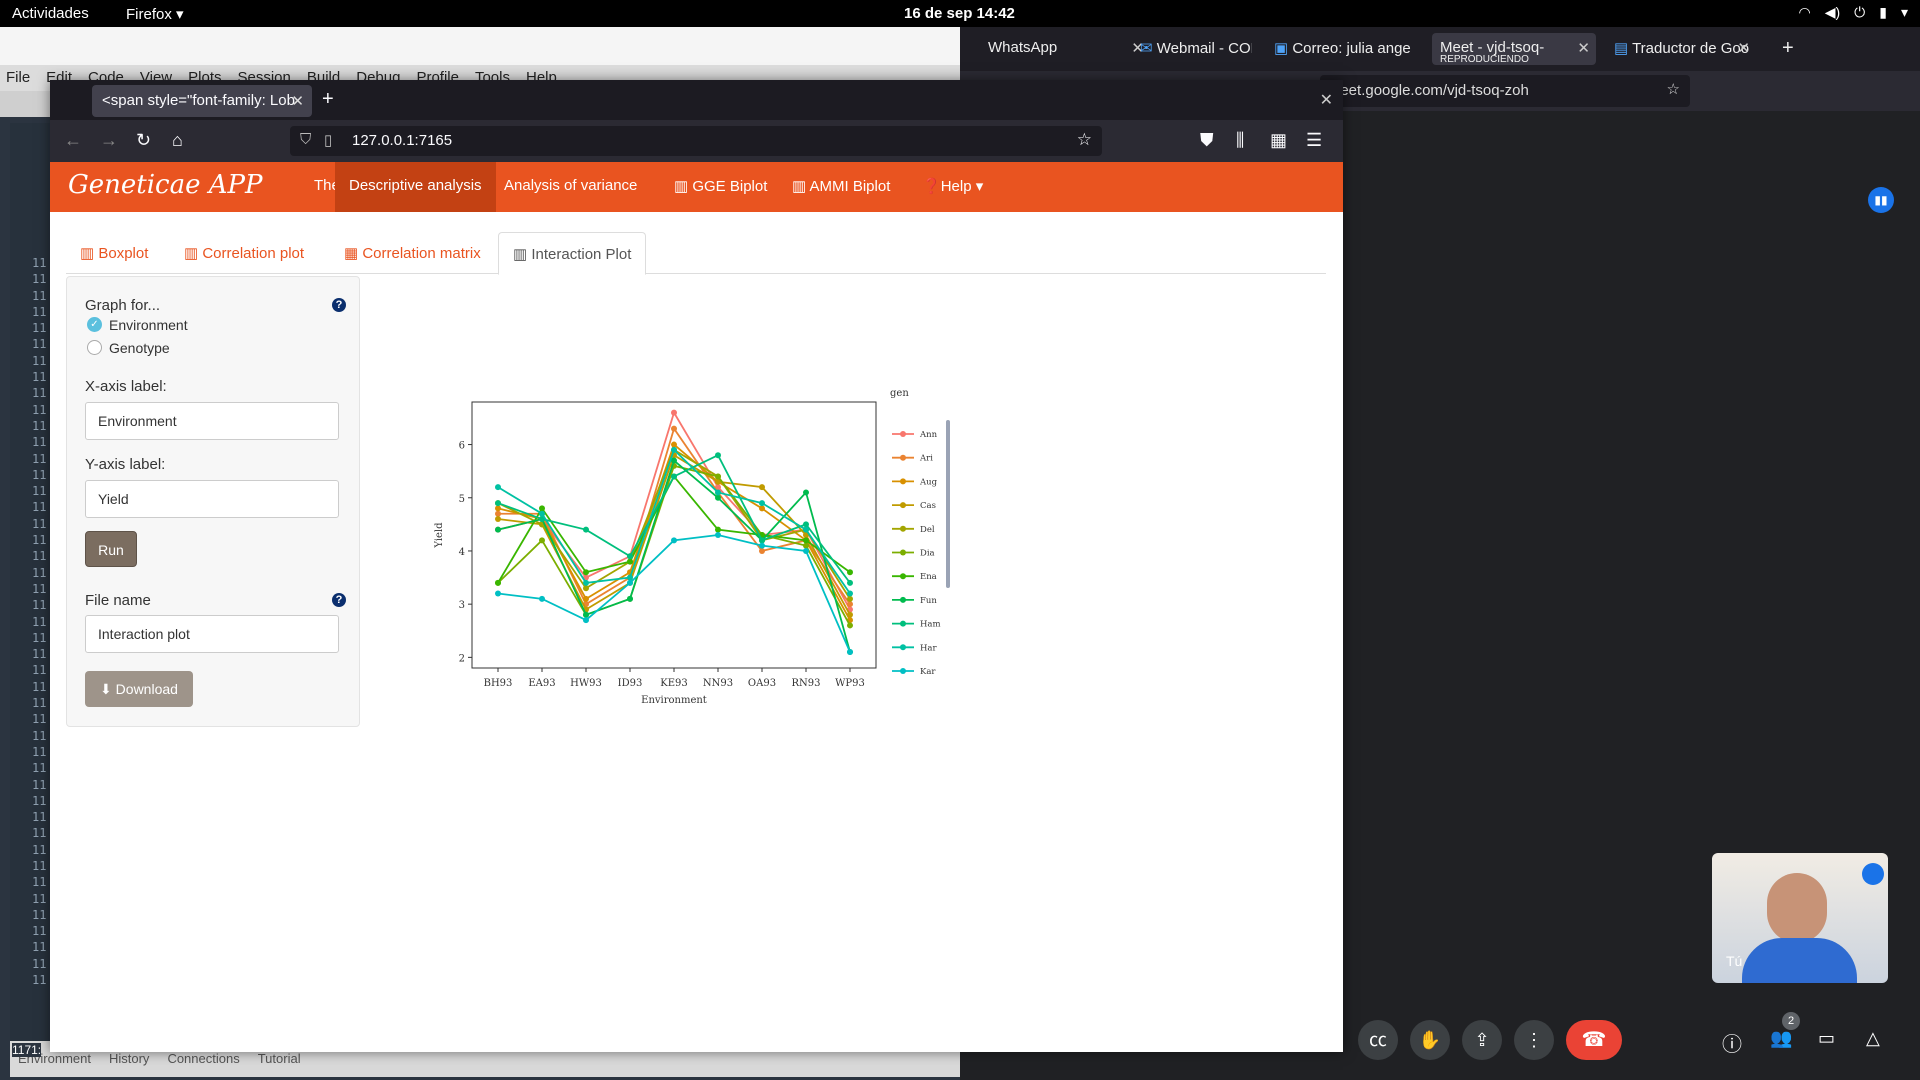  Describe the element at coordinates (586, 683) in the screenshot. I see `x-tick-label: HW93` at that location.